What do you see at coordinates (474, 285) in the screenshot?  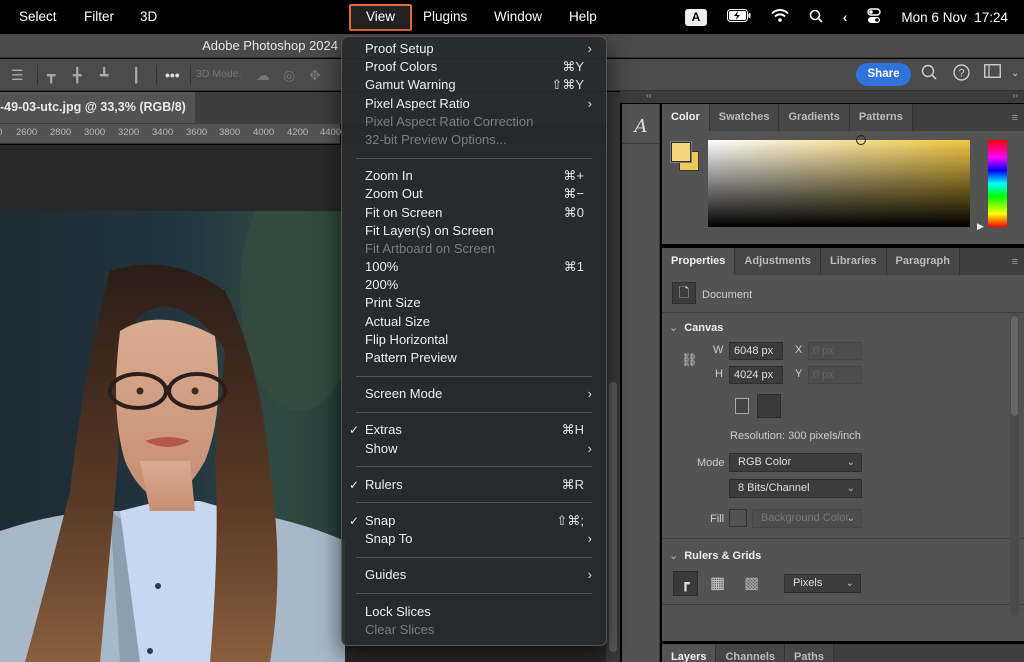 I see `menu-item-200: 200%` at bounding box center [474, 285].